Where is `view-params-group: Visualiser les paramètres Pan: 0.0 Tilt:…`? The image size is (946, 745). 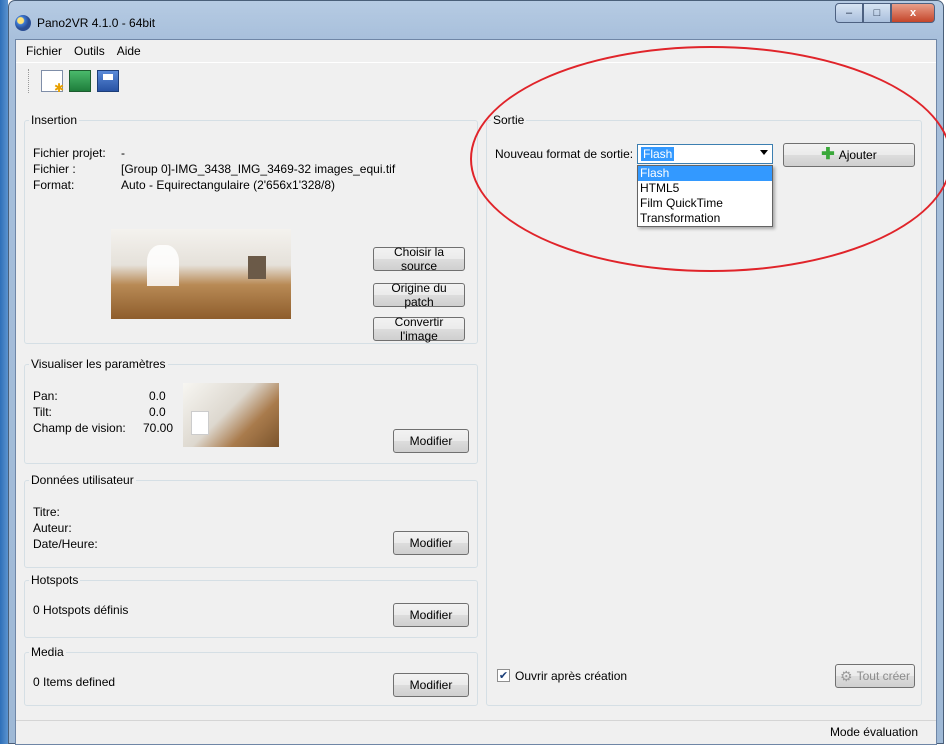 view-params-group: Visualiser les paramètres Pan: 0.0 Tilt:… is located at coordinates (251, 410).